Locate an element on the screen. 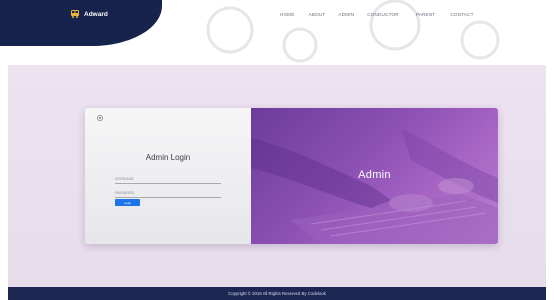 The width and height of the screenshot is (554, 300). nav-item-admin: ADMIN is located at coordinates (346, 14).